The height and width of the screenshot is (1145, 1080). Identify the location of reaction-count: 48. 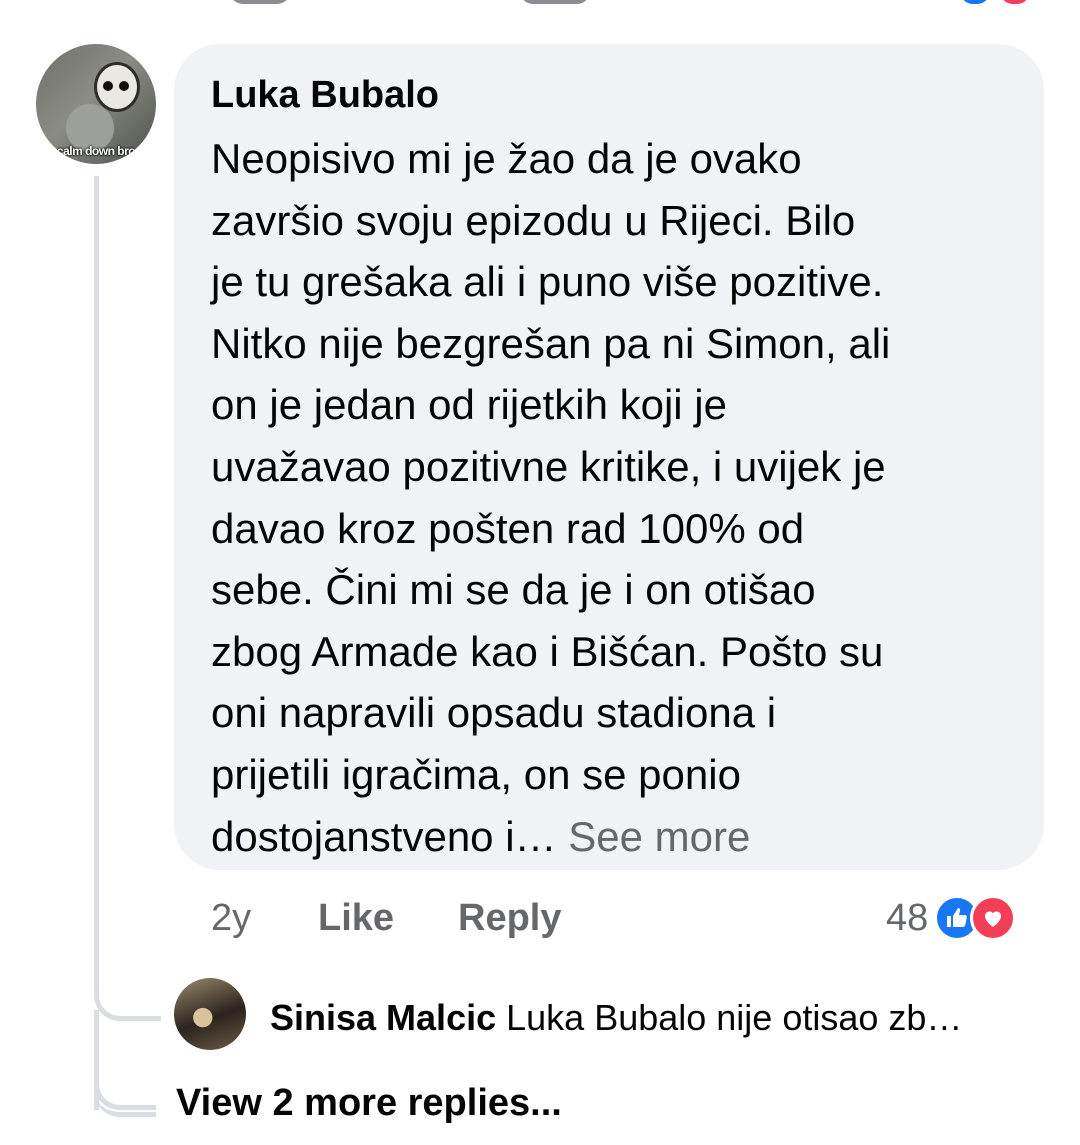
(907, 918).